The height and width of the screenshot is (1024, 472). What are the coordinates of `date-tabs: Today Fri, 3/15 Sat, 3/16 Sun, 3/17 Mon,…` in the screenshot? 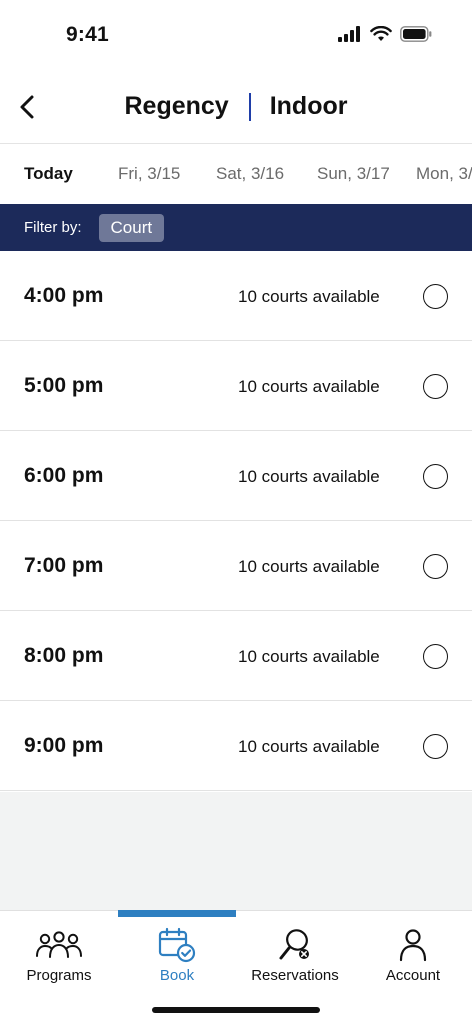 It's located at (236, 174).